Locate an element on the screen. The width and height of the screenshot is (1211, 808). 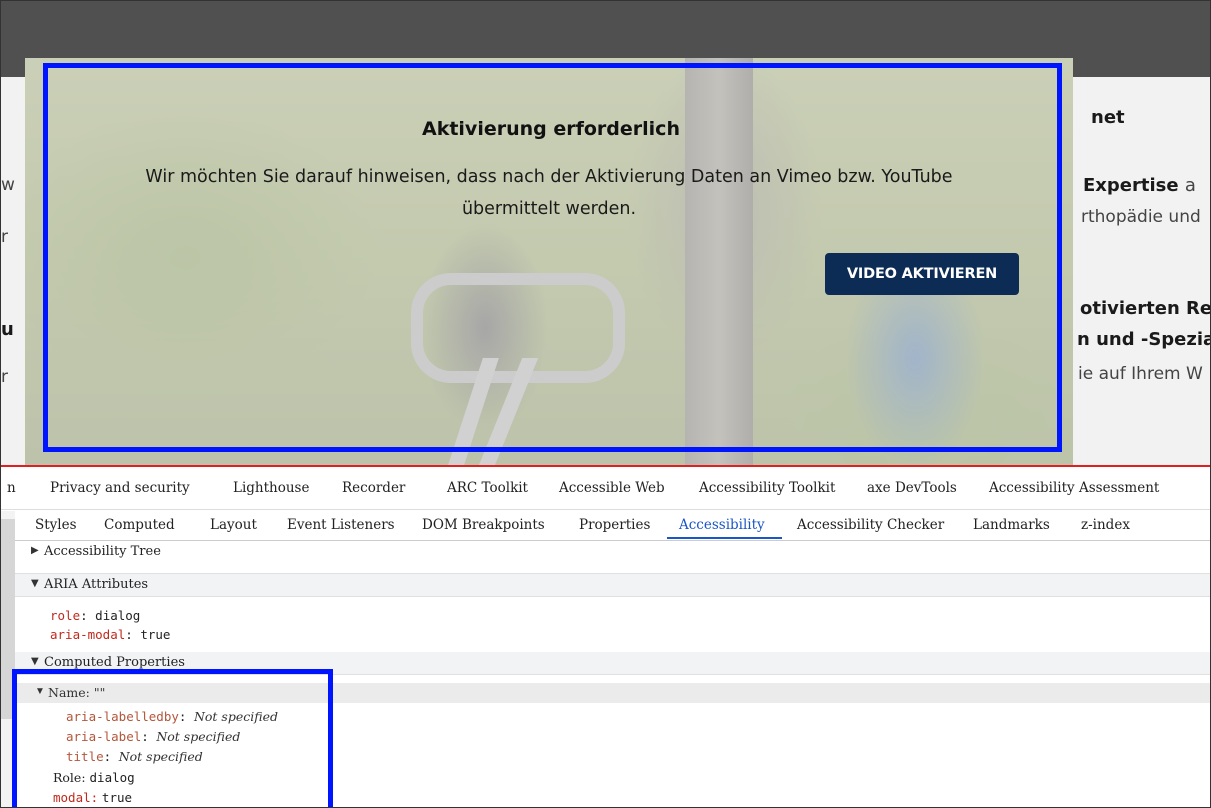
tab-accessible-web: Accessible Web is located at coordinates (612, 488).